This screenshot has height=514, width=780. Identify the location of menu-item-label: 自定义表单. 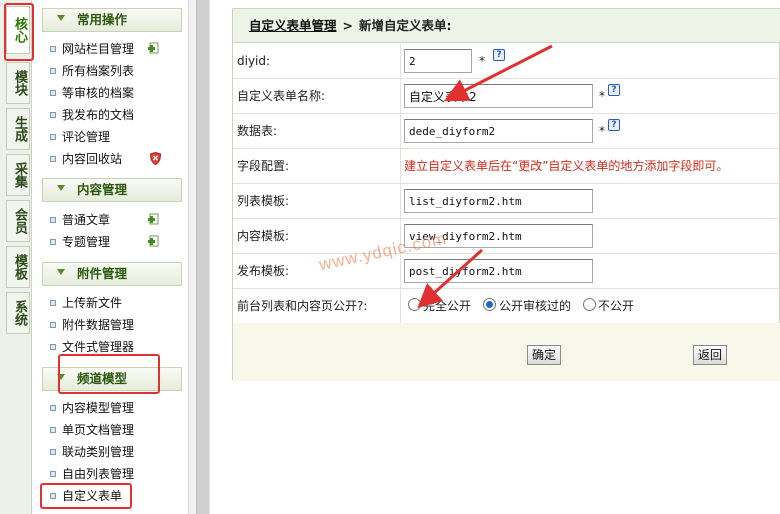
(92, 496).